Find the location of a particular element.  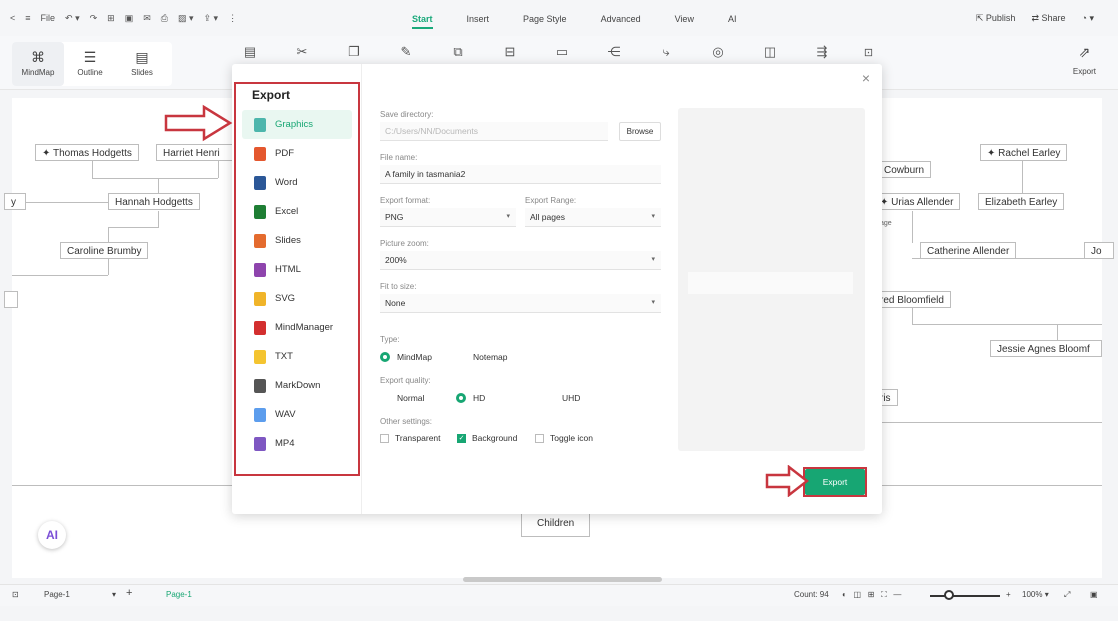

picture-zoom-label: Picture zoom: is located at coordinates (404, 243).